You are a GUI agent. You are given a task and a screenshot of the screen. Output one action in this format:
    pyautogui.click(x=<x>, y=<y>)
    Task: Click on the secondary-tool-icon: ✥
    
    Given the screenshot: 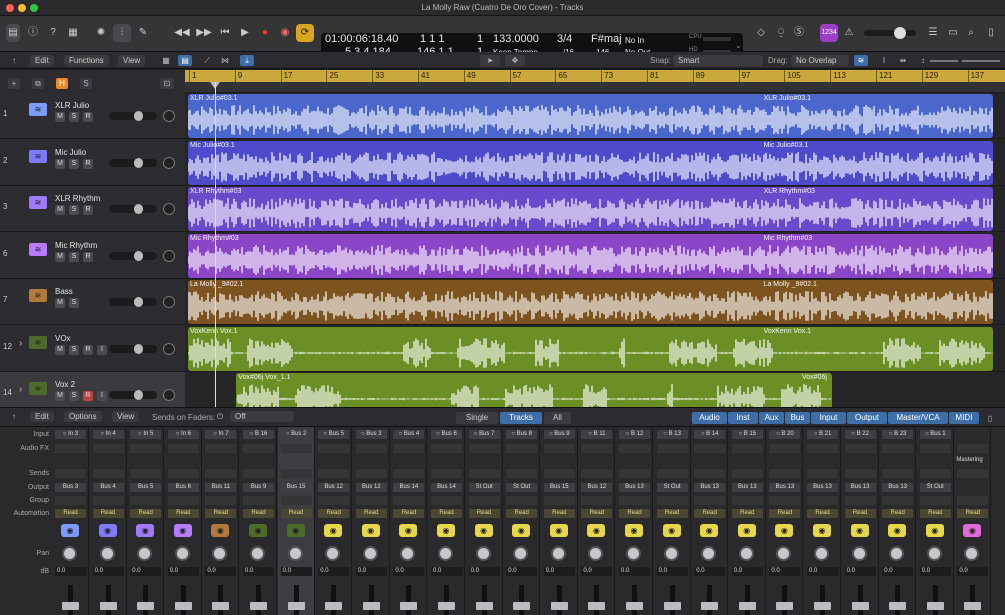 What is the action you would take?
    pyautogui.click(x=515, y=60)
    